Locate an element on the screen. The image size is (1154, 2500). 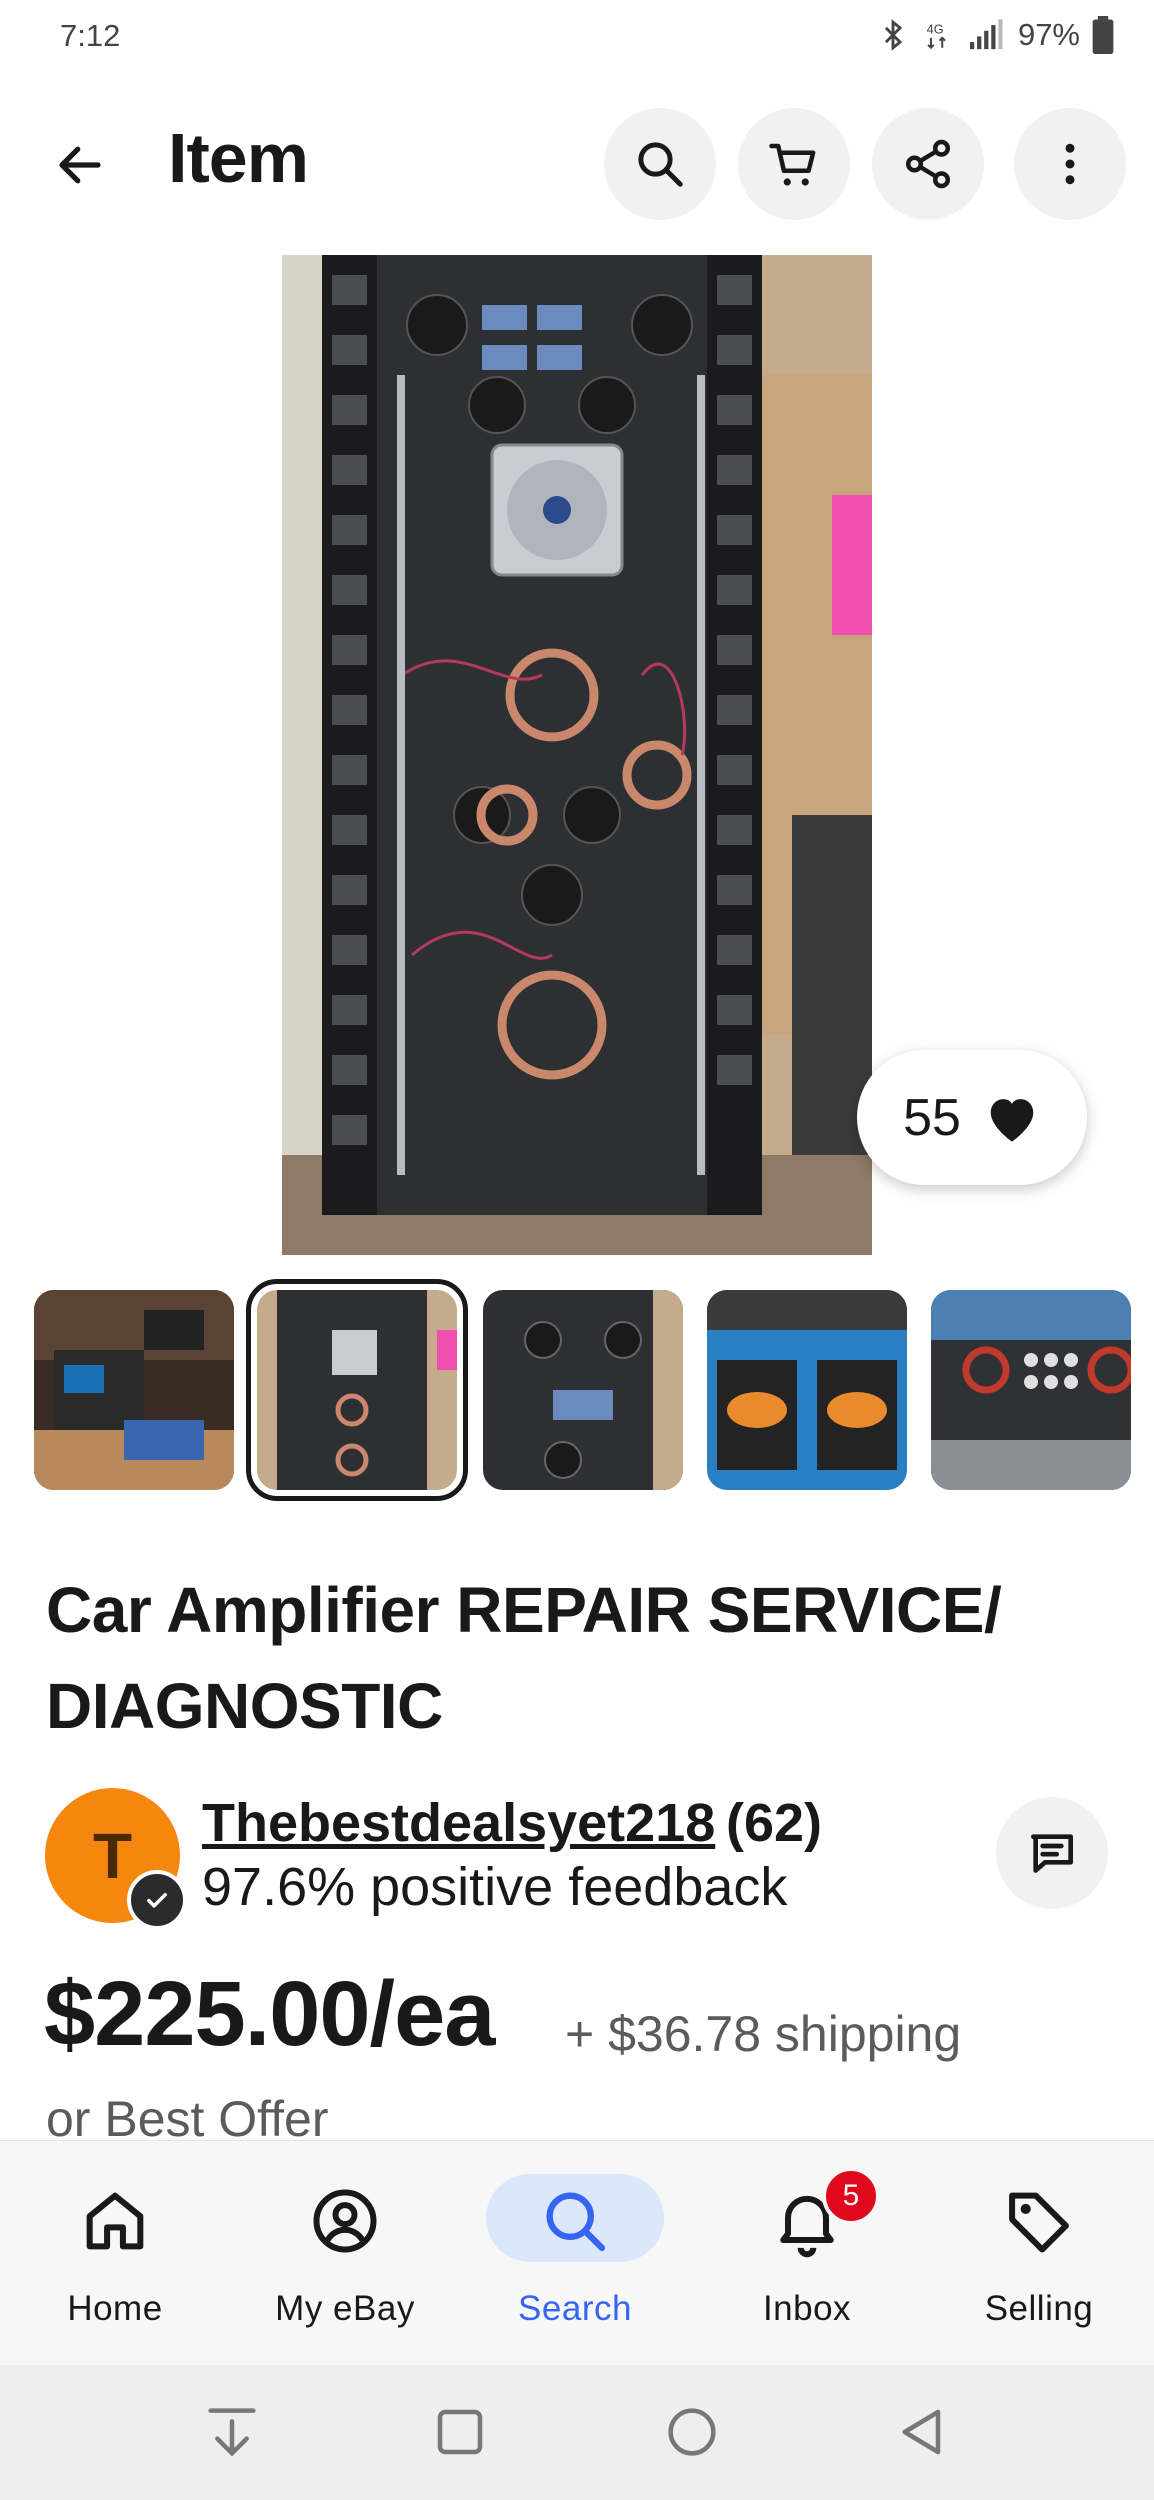
system-nav-home is located at coordinates (692, 2432).